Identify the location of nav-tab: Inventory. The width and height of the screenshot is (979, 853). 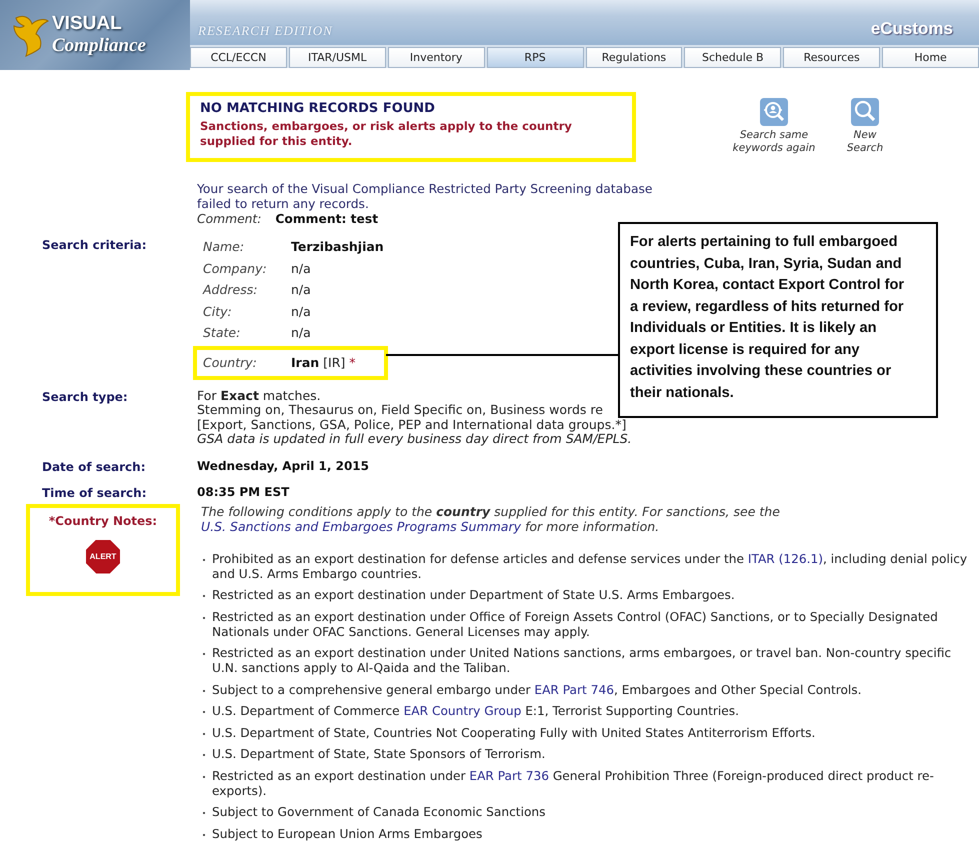
(436, 57).